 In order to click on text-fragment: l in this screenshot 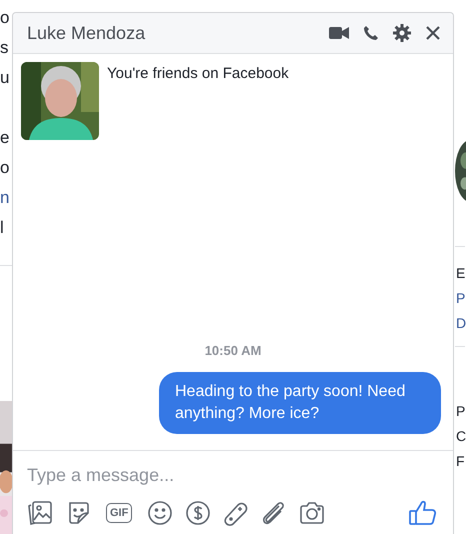, I will do `click(2, 228)`.